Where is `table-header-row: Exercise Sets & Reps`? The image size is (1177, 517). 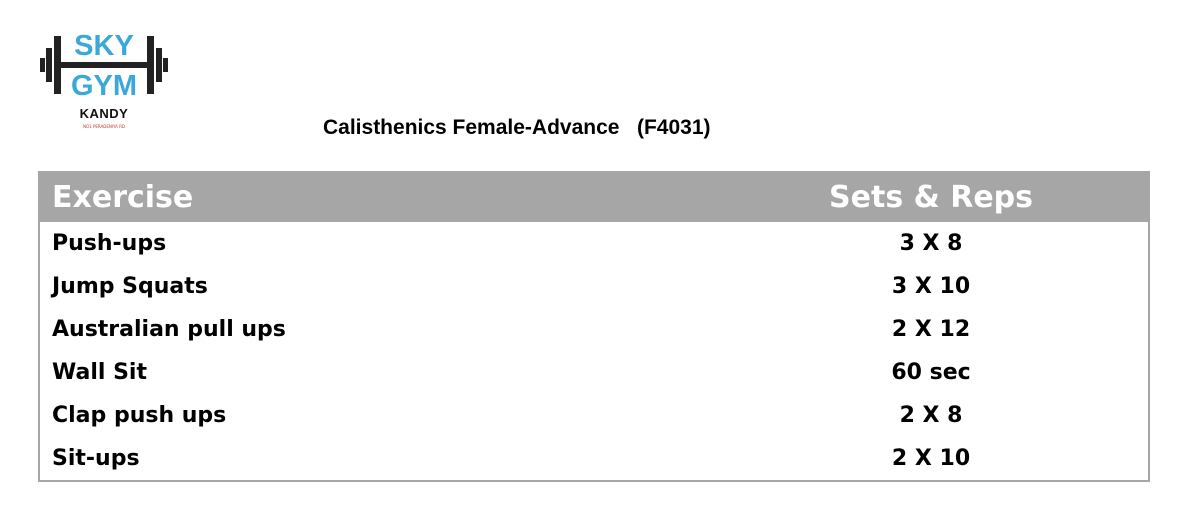 table-header-row: Exercise Sets & Reps is located at coordinates (594, 197).